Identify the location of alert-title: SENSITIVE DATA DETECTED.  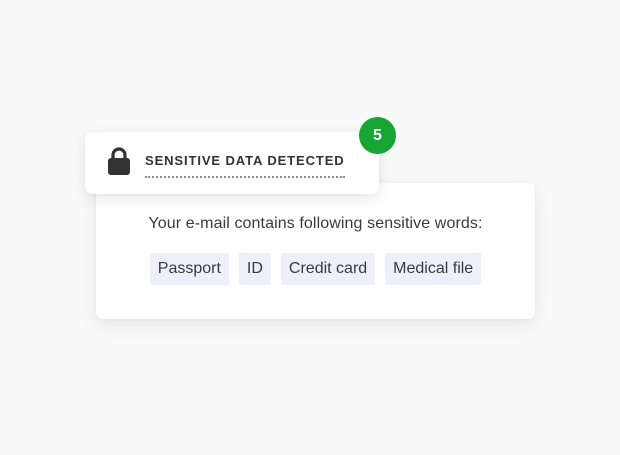
(245, 165).